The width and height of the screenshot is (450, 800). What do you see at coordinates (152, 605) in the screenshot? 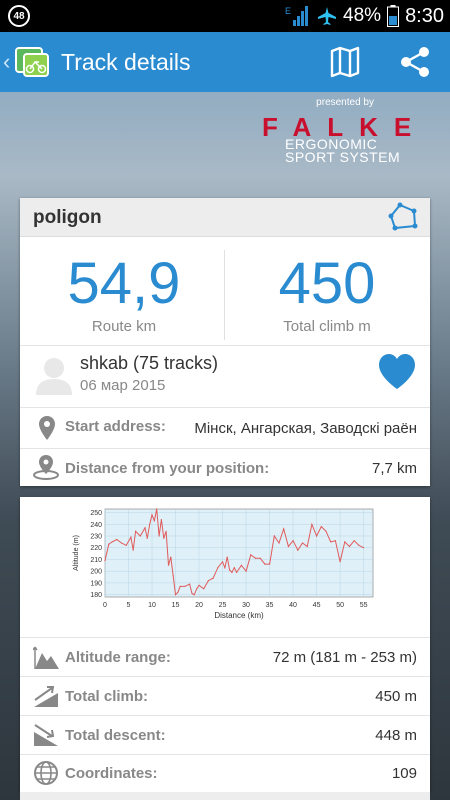
I see `x-tick-label: 10` at bounding box center [152, 605].